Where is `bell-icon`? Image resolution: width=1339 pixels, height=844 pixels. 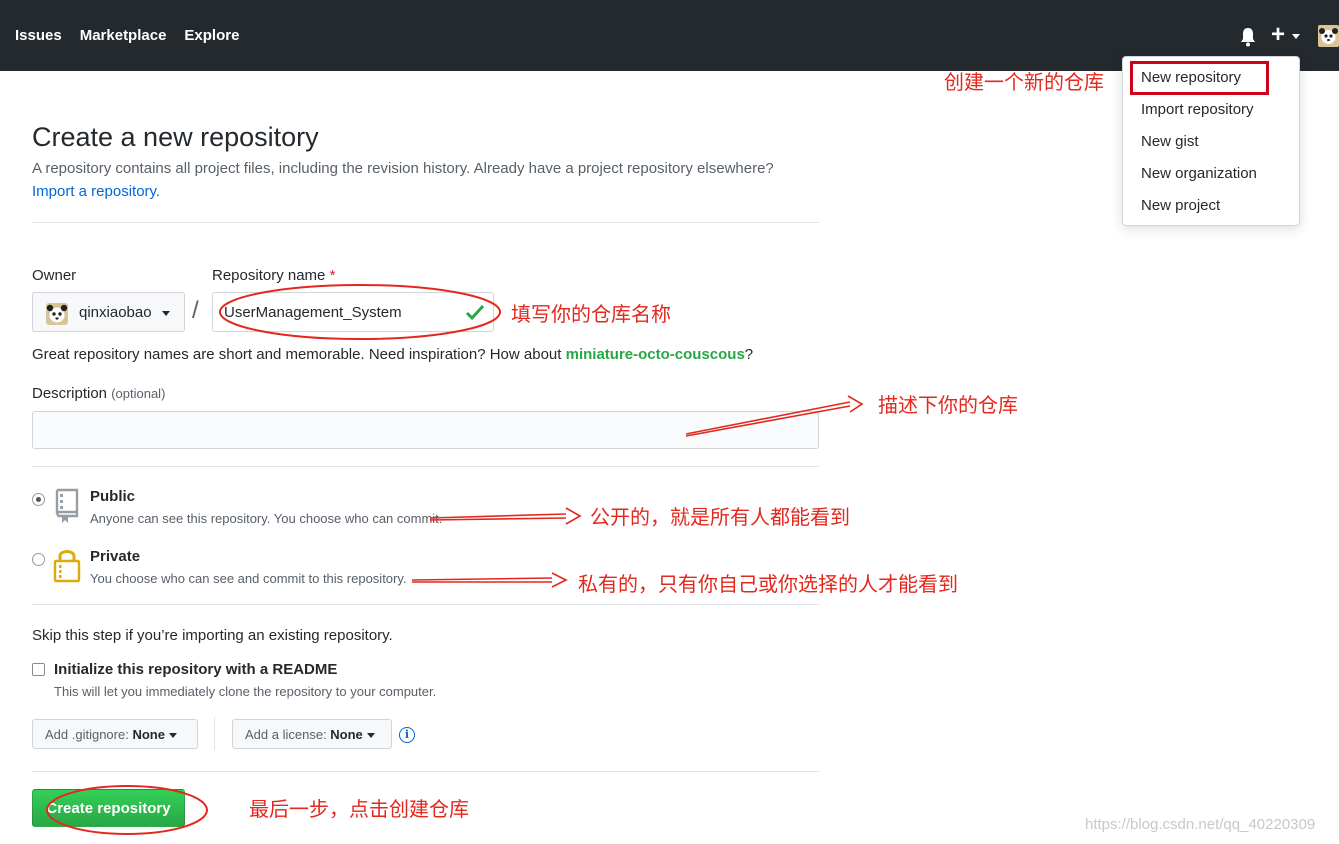 bell-icon is located at coordinates (1248, 37).